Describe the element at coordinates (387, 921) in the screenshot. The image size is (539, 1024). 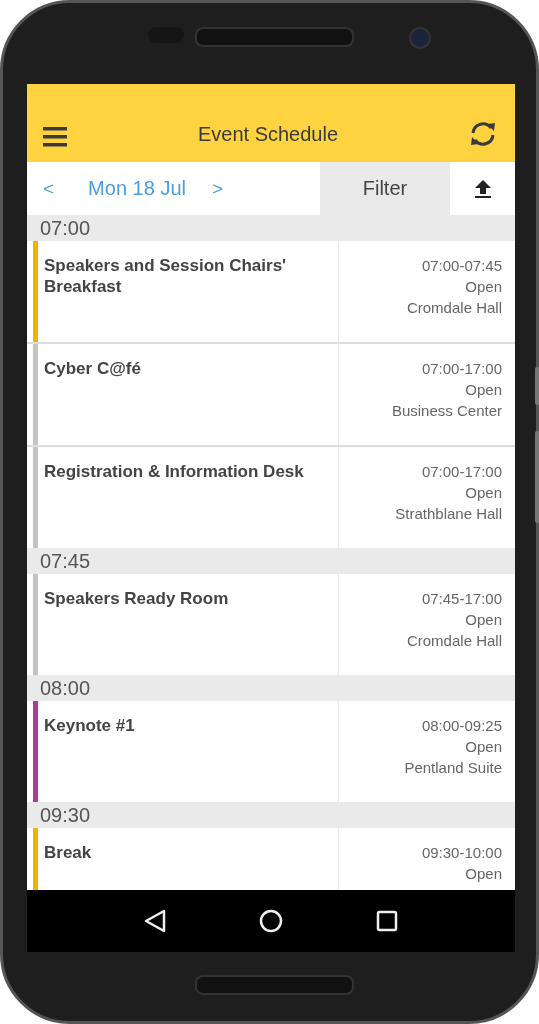
I see `recents-icon` at that location.